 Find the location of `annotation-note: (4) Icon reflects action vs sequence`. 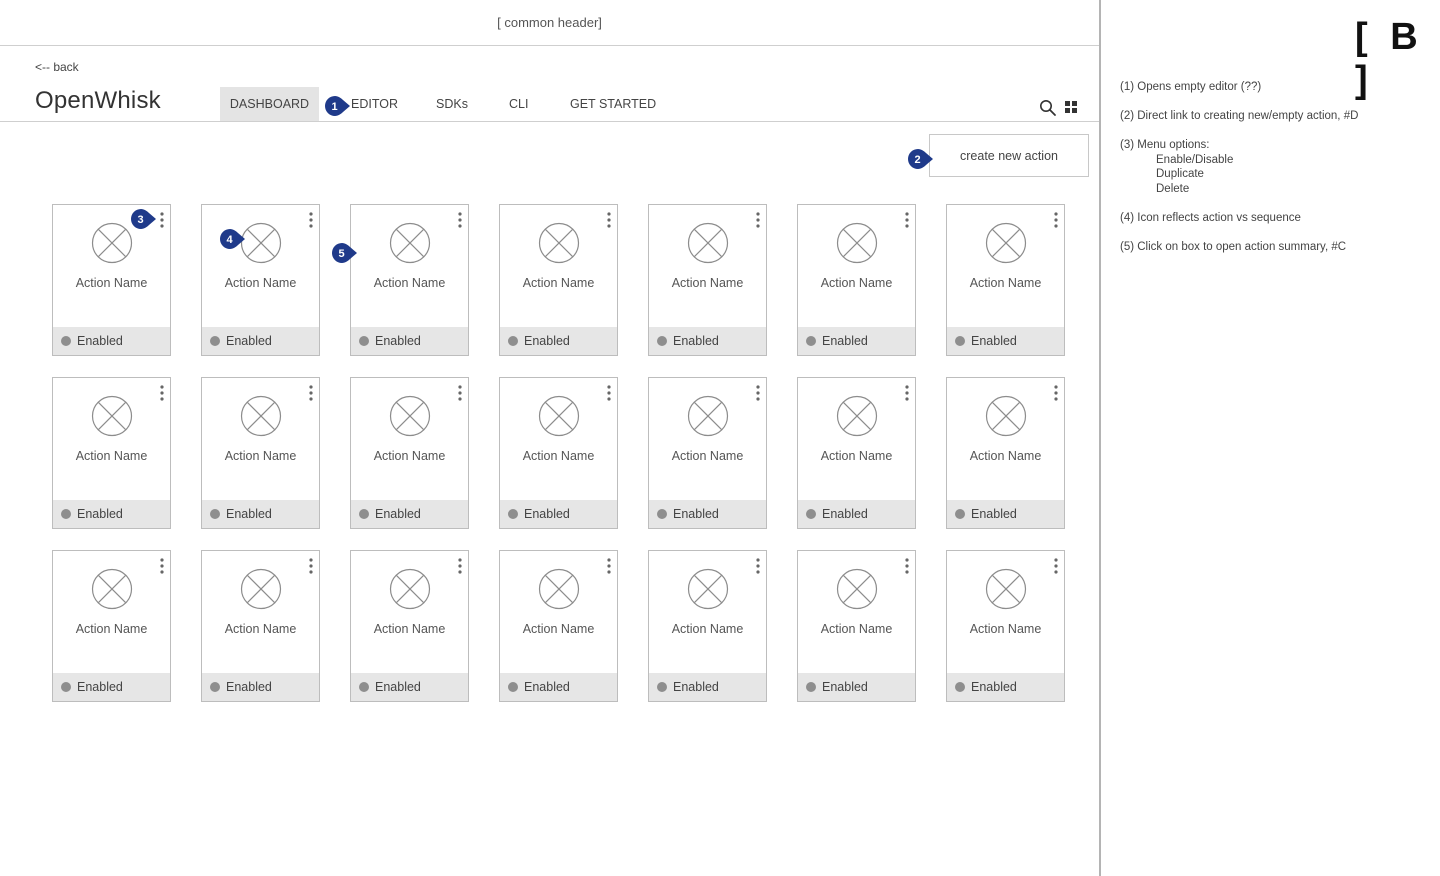

annotation-note: (4) Icon reflects action vs sequence is located at coordinates (1275, 218).